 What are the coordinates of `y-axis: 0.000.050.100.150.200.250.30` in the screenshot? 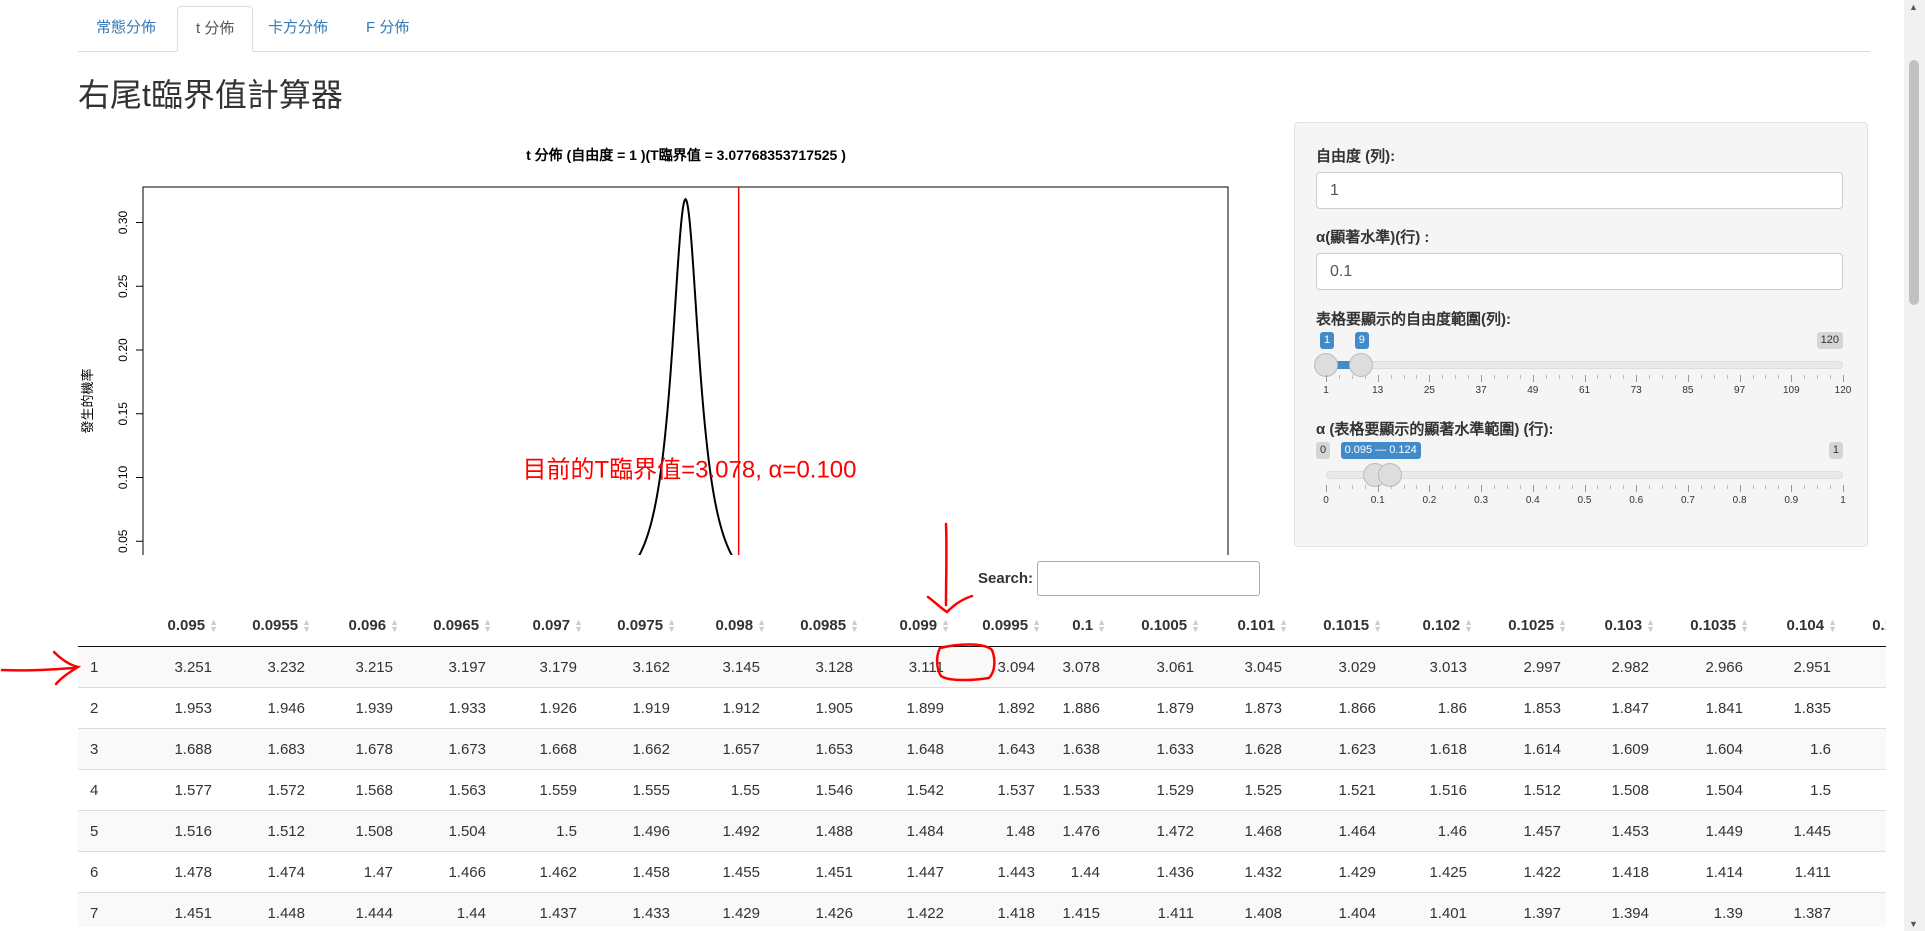 It's located at (129, 381).